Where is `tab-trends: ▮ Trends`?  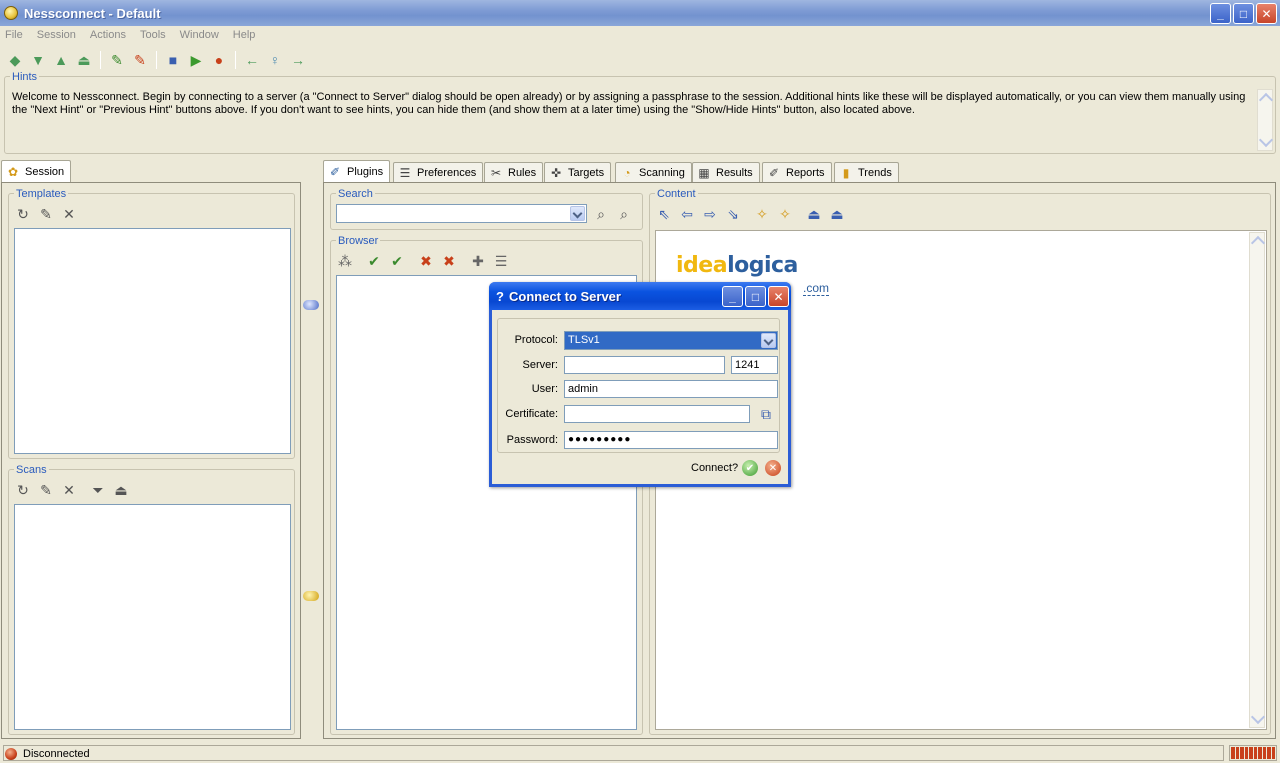
tab-trends: ▮ Trends is located at coordinates (866, 172).